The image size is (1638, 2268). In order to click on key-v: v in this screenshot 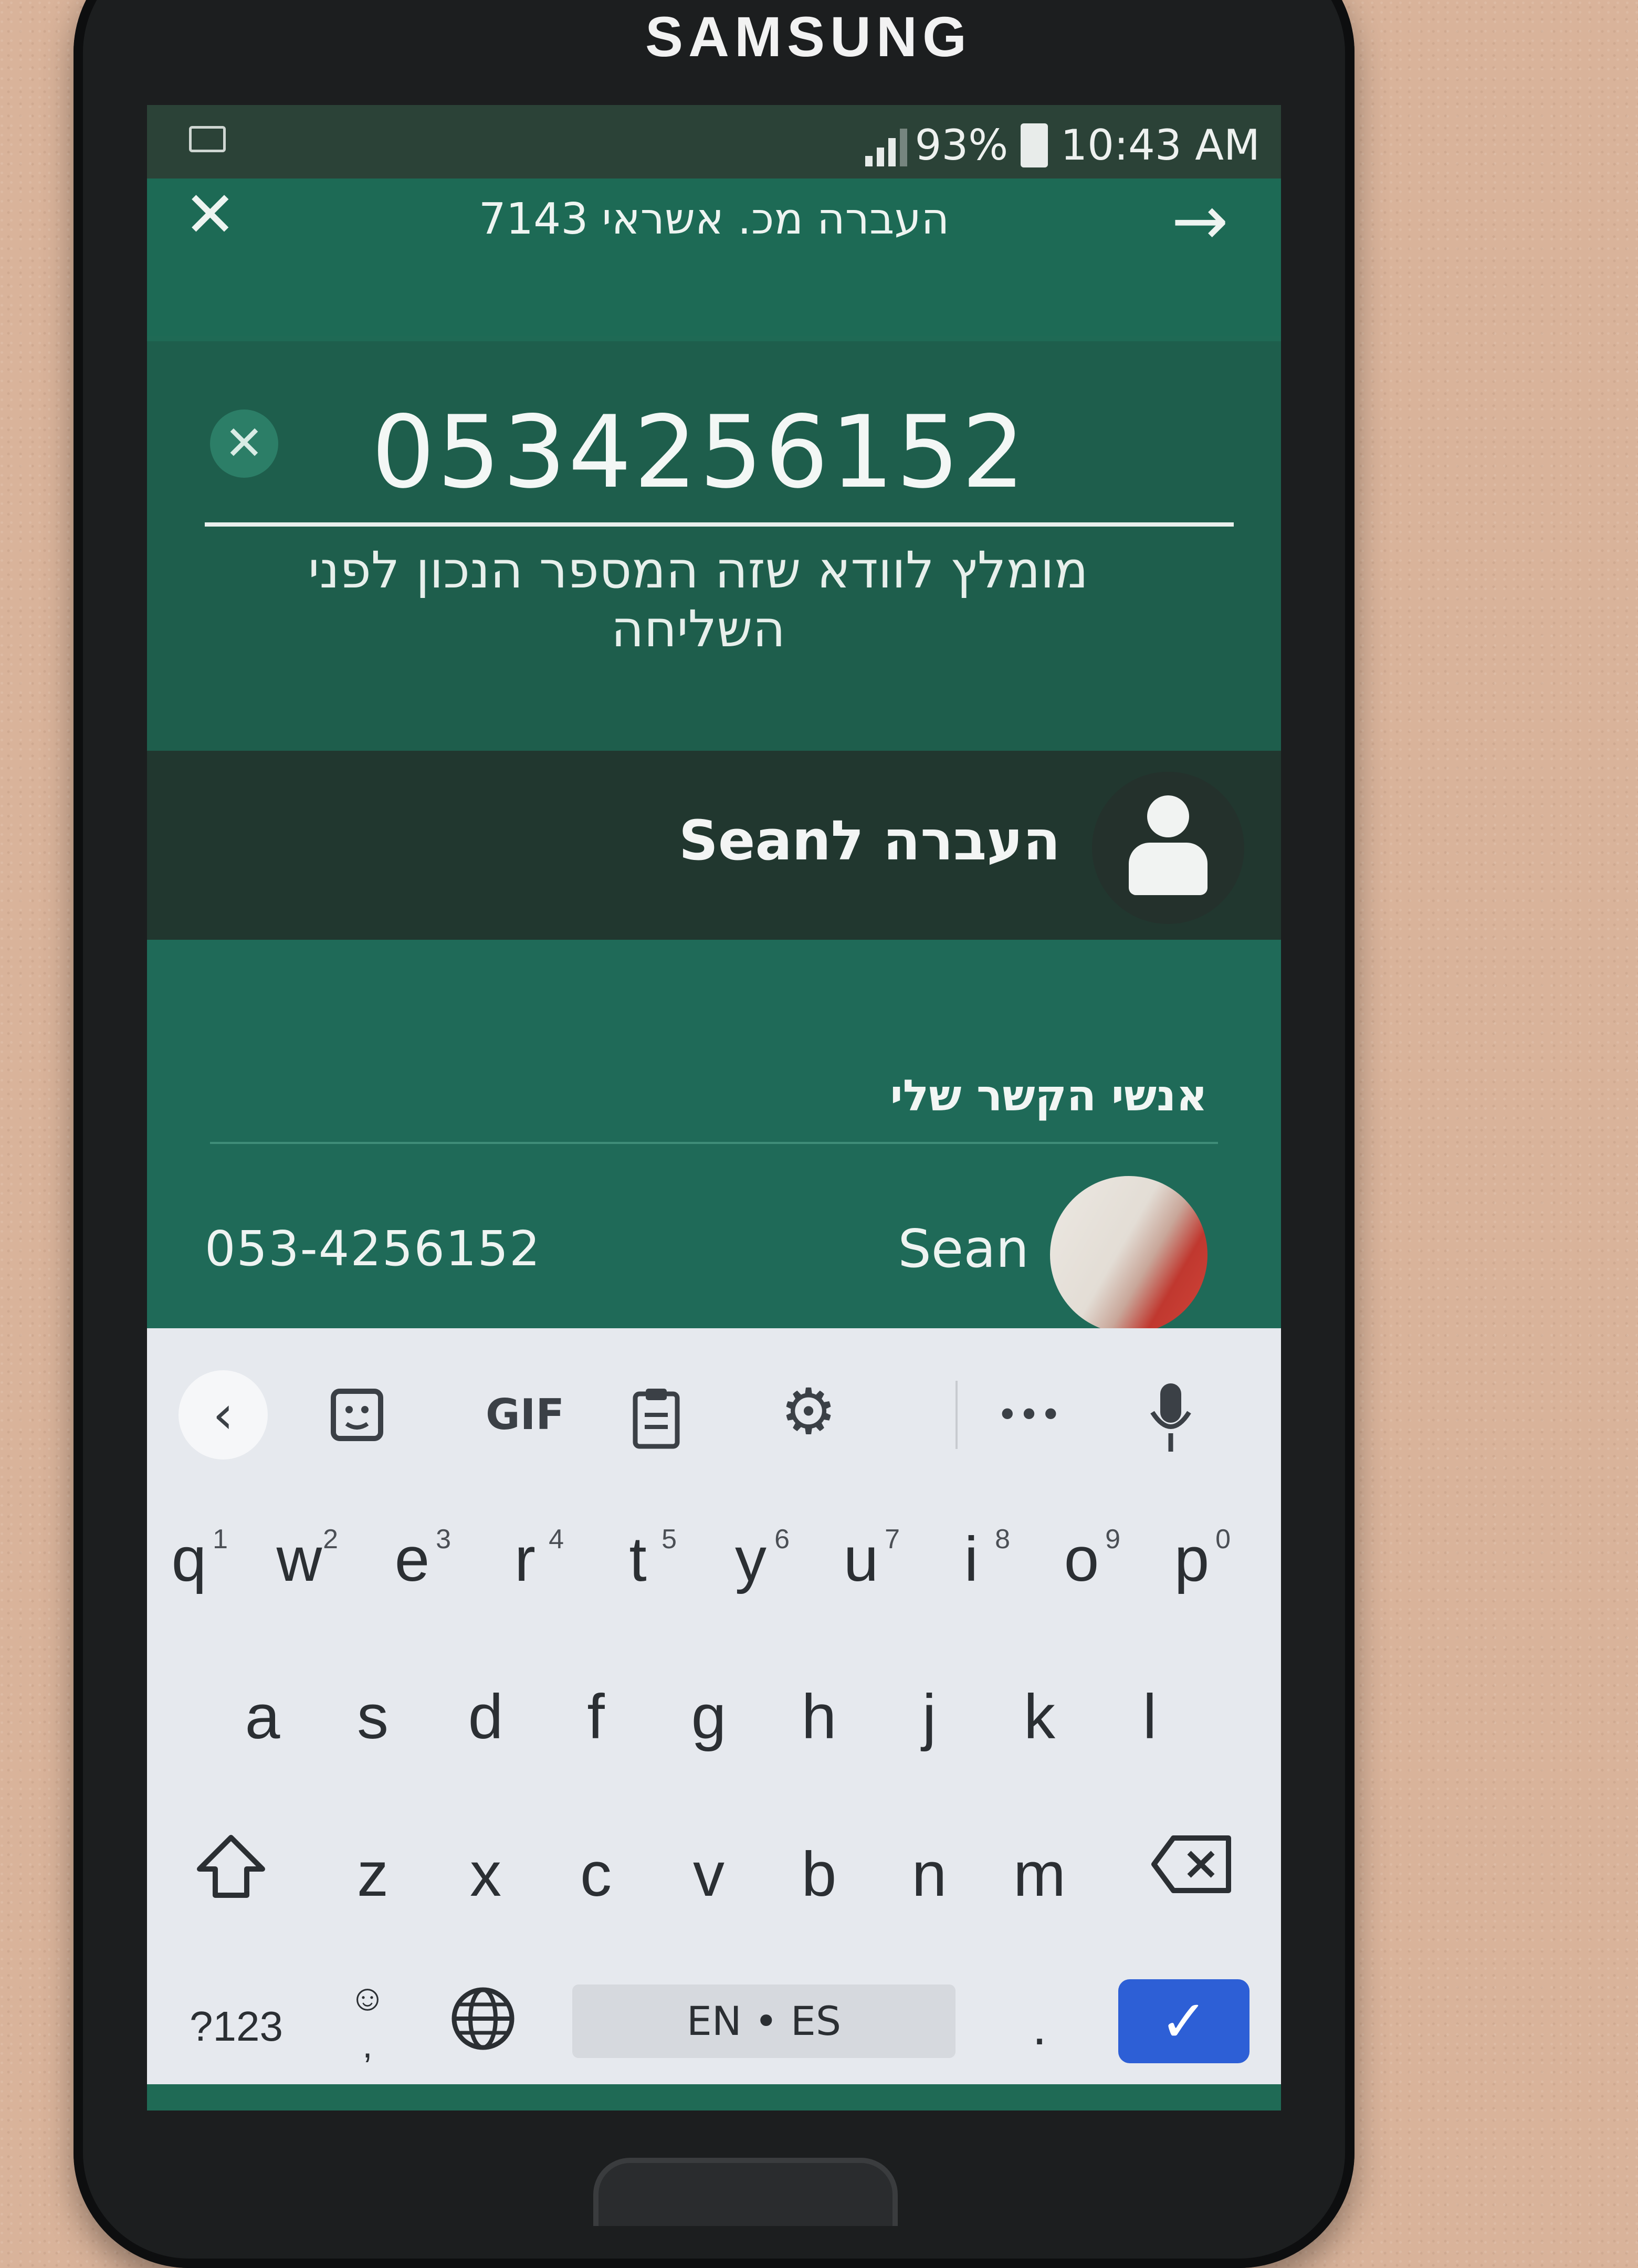, I will do `click(709, 1874)`.